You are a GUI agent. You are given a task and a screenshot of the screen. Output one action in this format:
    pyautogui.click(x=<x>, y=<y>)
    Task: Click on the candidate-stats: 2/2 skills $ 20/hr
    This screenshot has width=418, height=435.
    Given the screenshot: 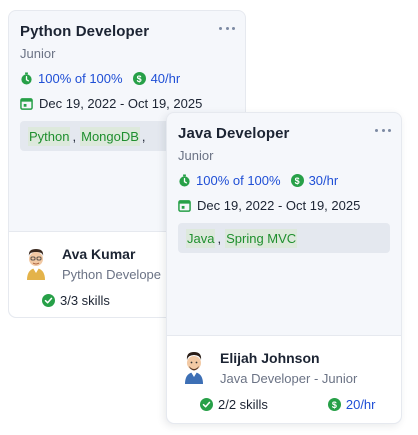 What is the action you would take?
    pyautogui.click(x=288, y=404)
    